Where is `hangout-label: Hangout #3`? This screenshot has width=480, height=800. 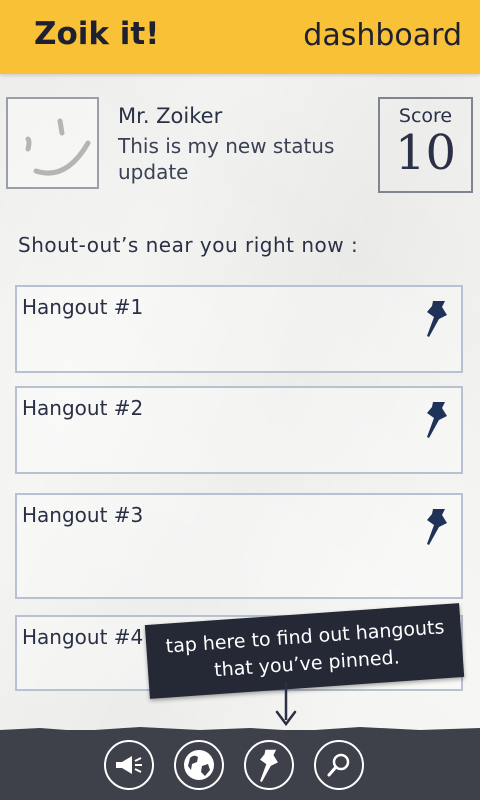 hangout-label: Hangout #3 is located at coordinates (83, 515).